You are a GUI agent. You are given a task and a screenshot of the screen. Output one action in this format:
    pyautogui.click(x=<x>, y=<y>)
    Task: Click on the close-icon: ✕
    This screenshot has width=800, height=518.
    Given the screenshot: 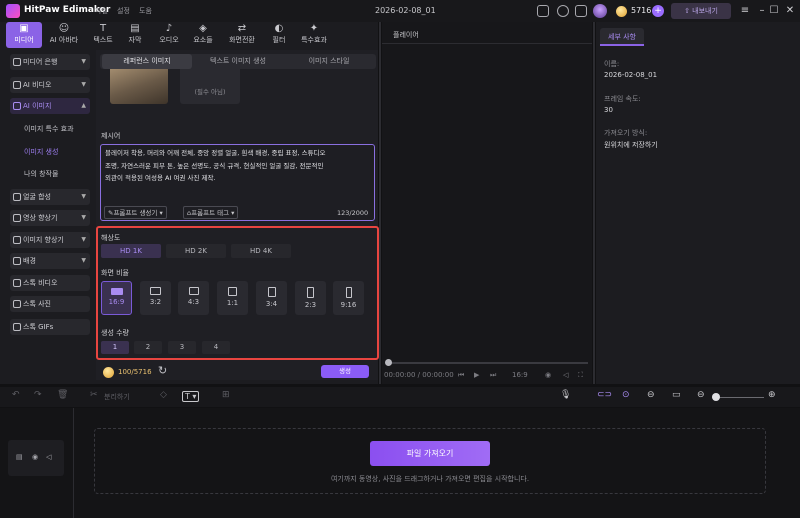 What is the action you would take?
    pyautogui.click(x=790, y=11)
    